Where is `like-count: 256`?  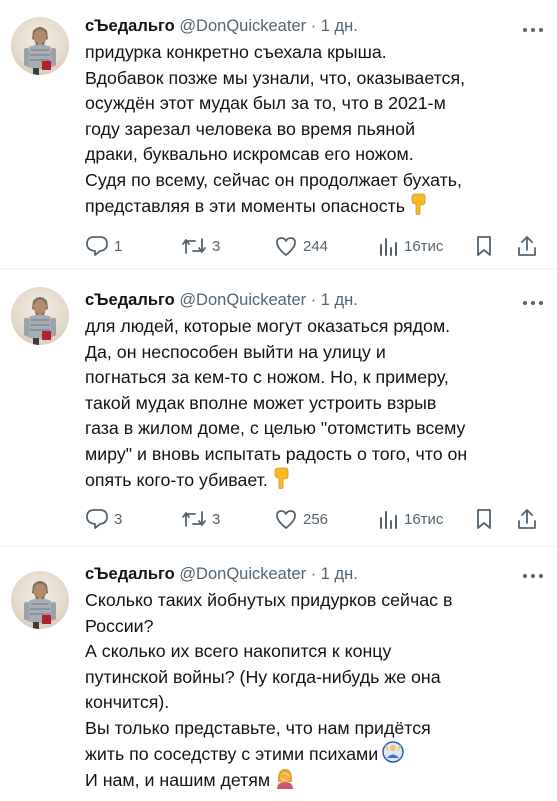
like-count: 256 is located at coordinates (316, 519).